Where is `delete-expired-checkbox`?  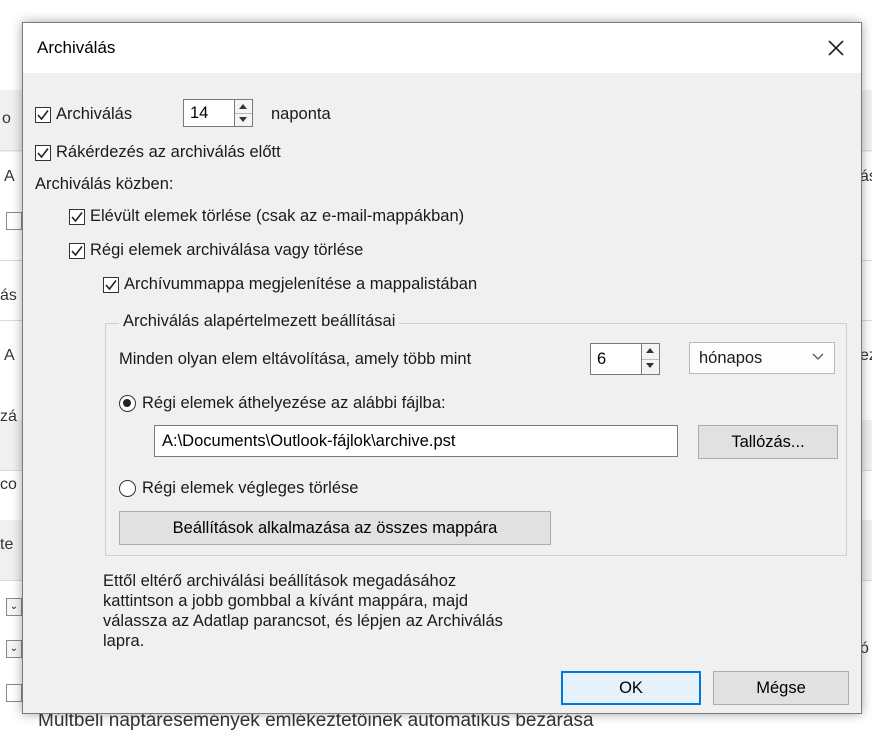
delete-expired-checkbox is located at coordinates (77, 216).